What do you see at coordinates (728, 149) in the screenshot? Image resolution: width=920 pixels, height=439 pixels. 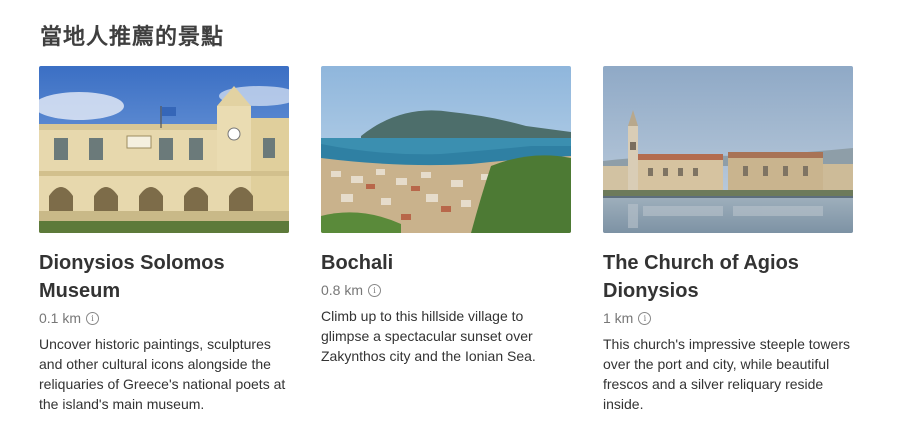 I see `church-photo` at bounding box center [728, 149].